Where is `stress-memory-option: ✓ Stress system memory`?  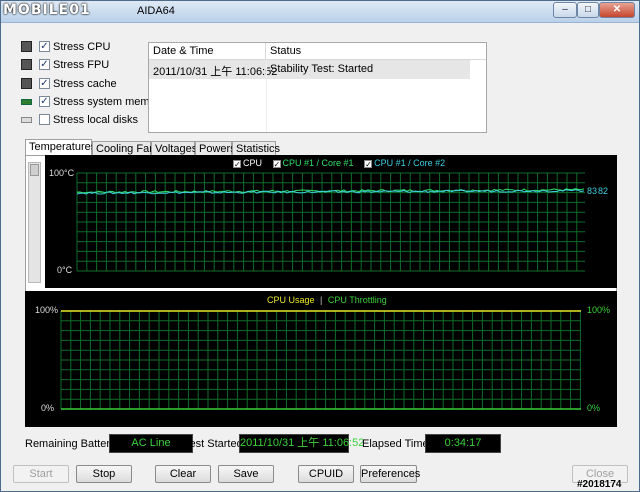
stress-memory-option: ✓ Stress system memory is located at coordinates (93, 102).